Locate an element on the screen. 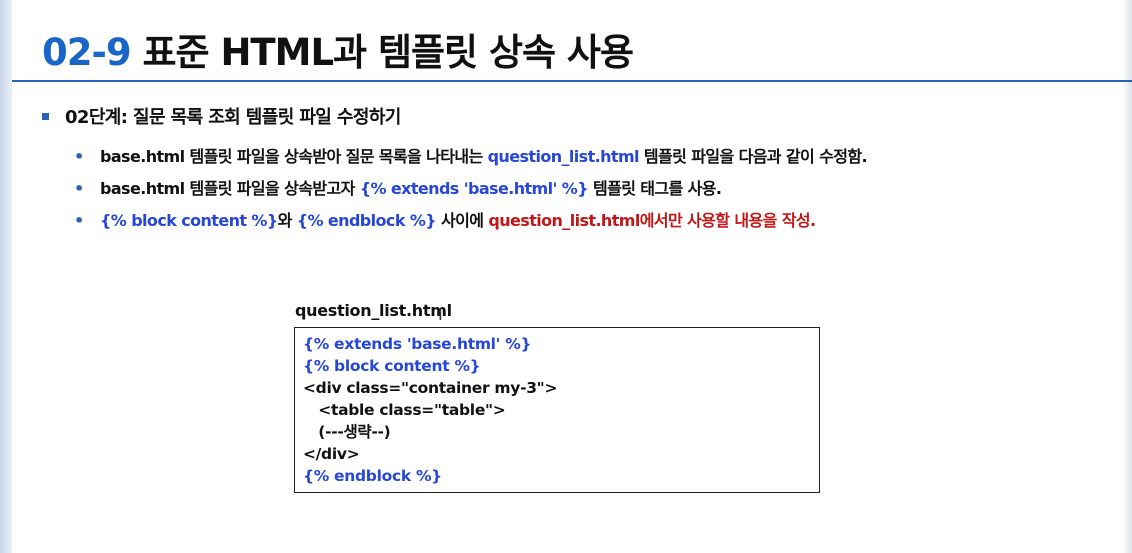 The height and width of the screenshot is (553, 1132). code-line: {% endblock %} is located at coordinates (372, 476).